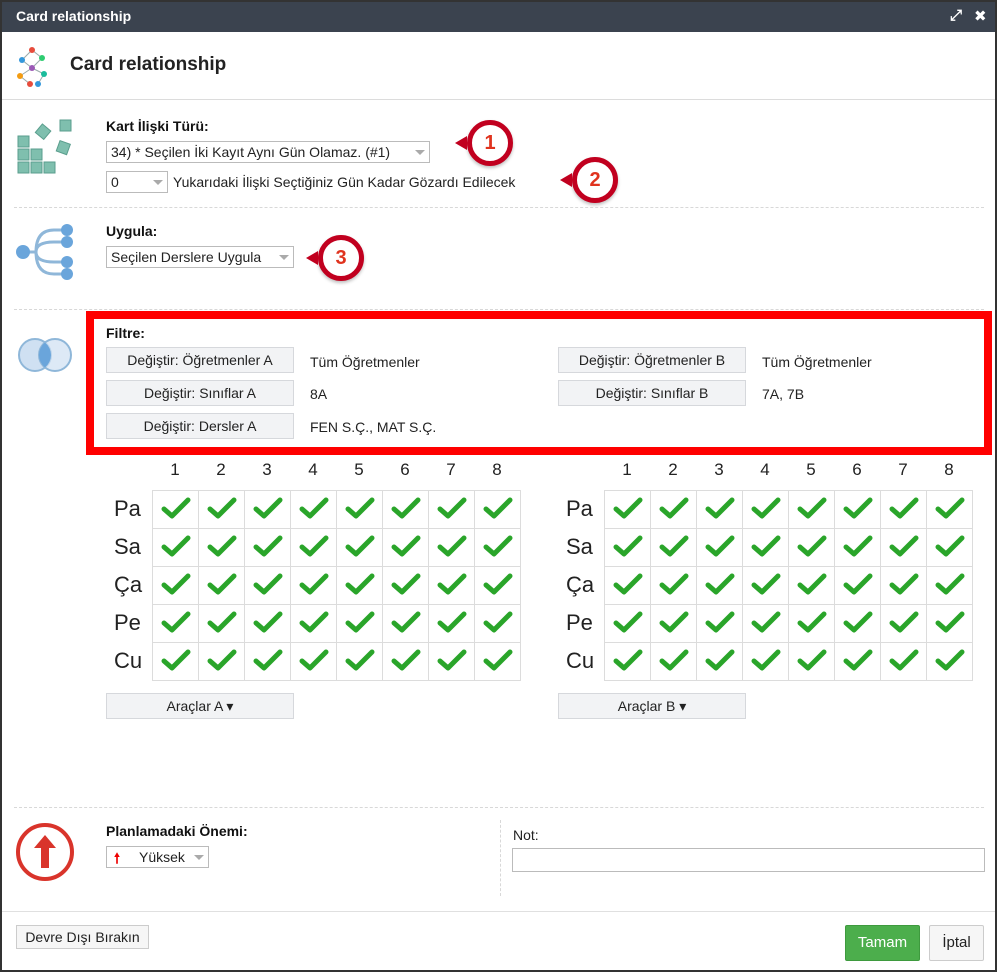 Image resolution: width=997 pixels, height=972 pixels. Describe the element at coordinates (882, 943) in the screenshot. I see `ok-button: Tamam` at that location.